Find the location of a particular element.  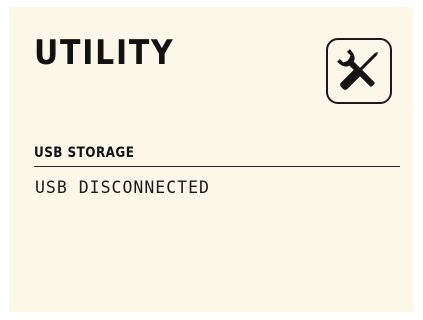

utility-tools-button is located at coordinates (359, 71).